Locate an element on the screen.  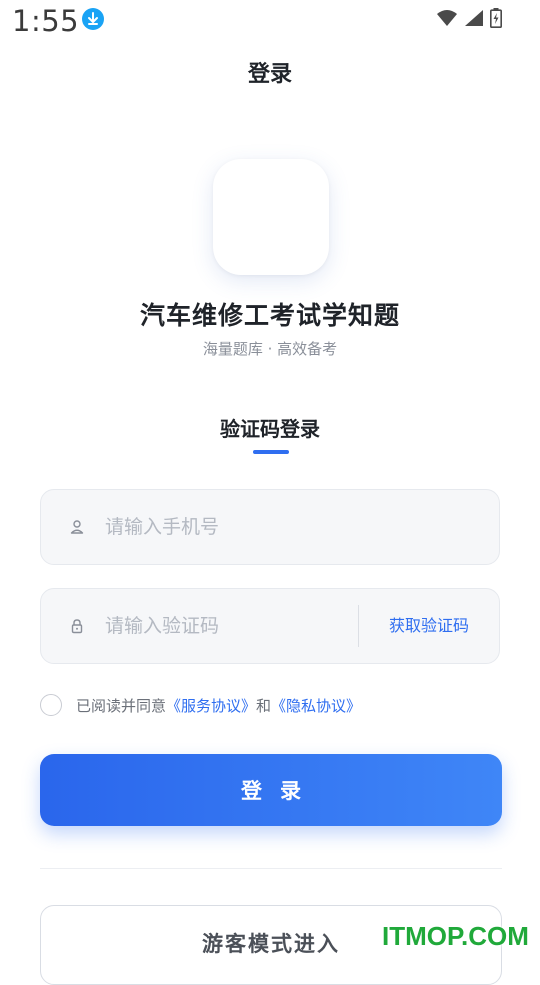
code-field: 获取验证码 is located at coordinates (270, 626).